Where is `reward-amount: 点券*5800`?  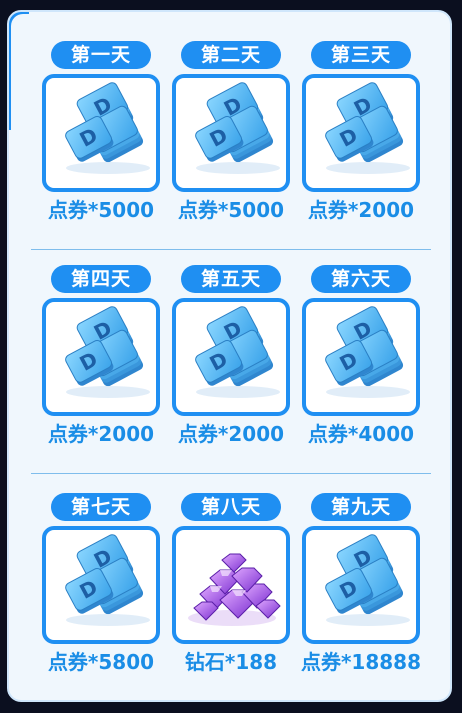 reward-amount: 点券*5800 is located at coordinates (101, 662).